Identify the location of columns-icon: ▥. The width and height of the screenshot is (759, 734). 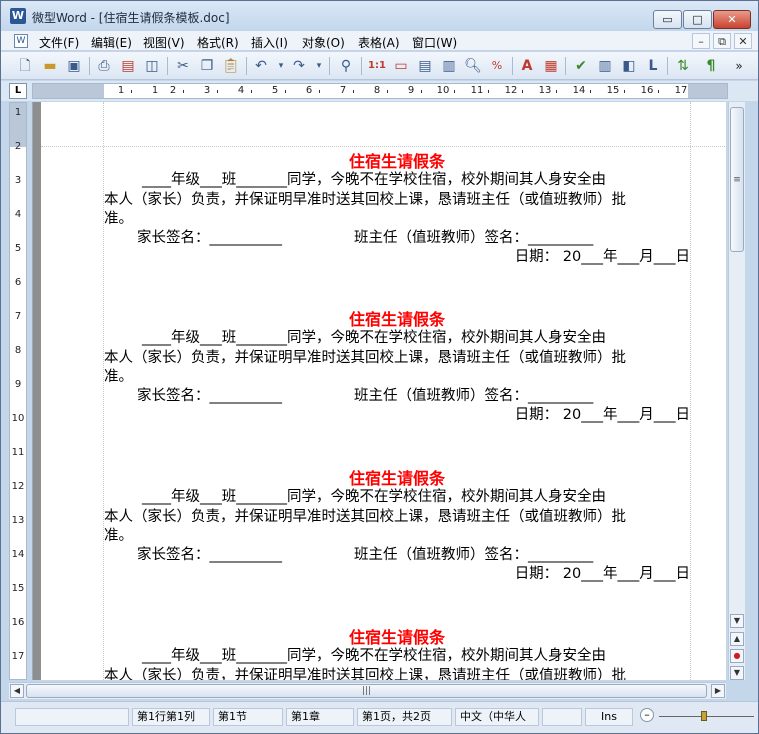
(449, 66).